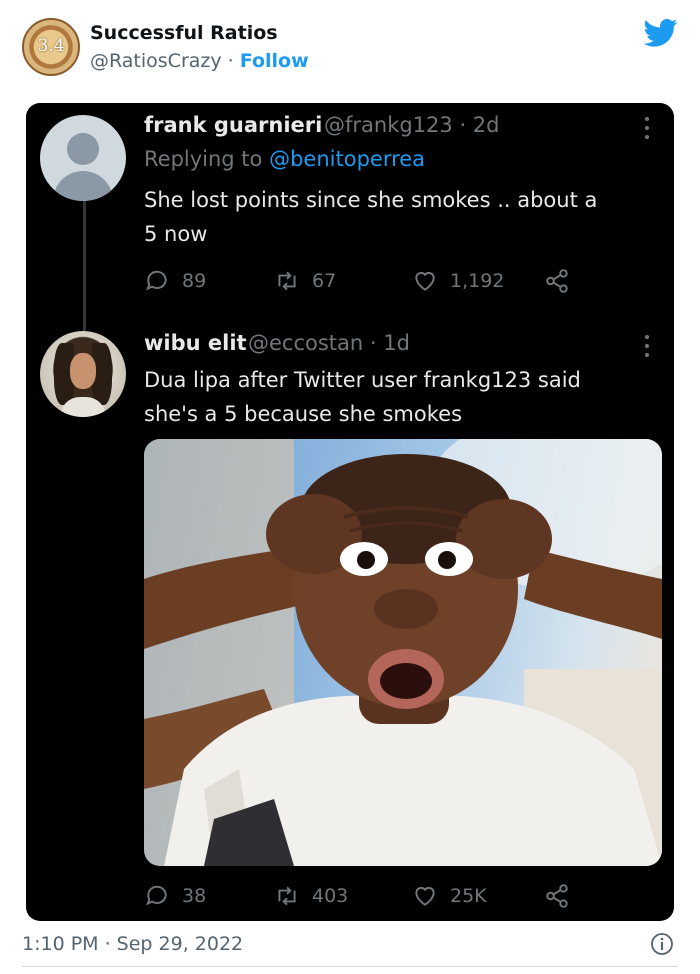 Image resolution: width=700 pixels, height=974 pixels. What do you see at coordinates (468, 896) in the screenshot?
I see `like-count: 25K` at bounding box center [468, 896].